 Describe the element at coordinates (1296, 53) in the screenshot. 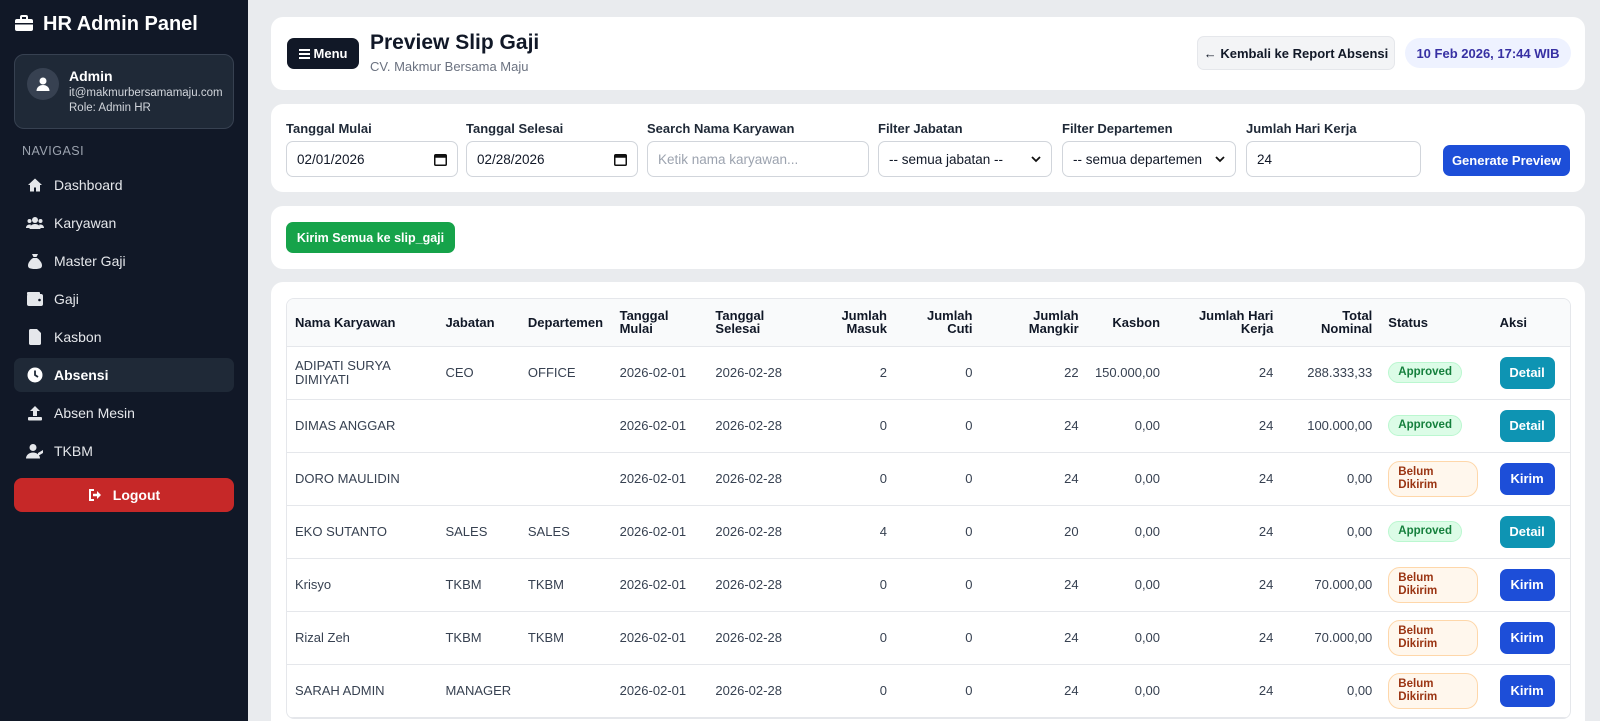

I see `back-to-report-button: ← Kembali ke Report Absensi` at that location.